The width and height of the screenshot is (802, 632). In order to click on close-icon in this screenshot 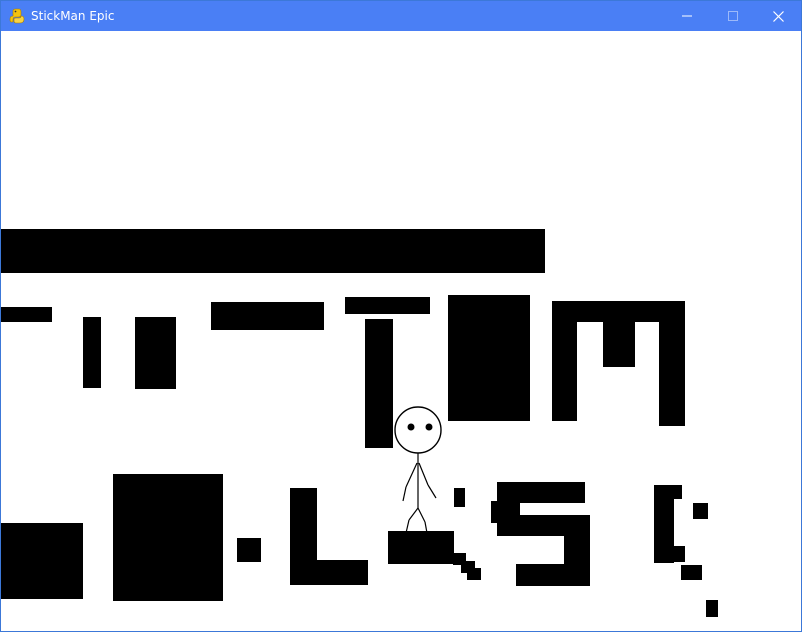, I will do `click(778, 16)`.